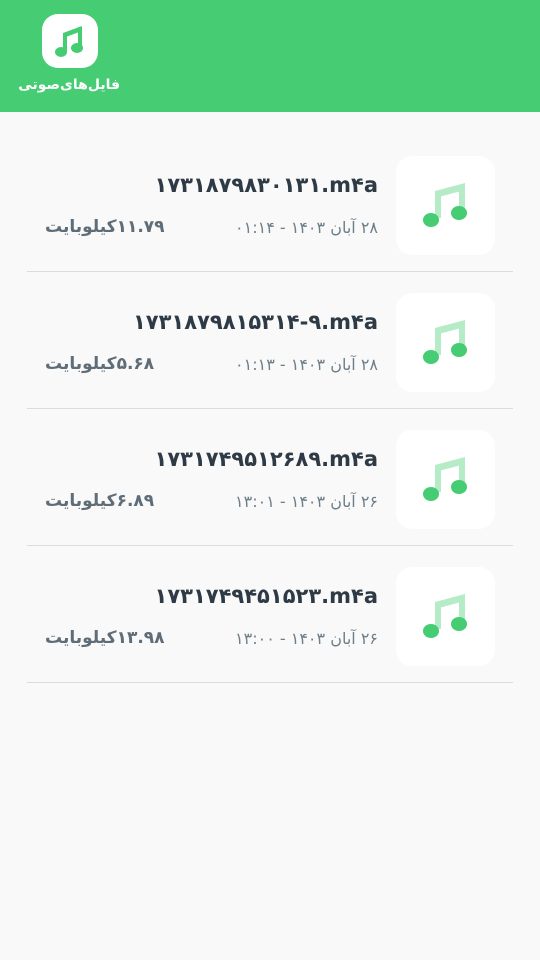 The height and width of the screenshot is (960, 540). Describe the element at coordinates (105, 227) in the screenshot. I see `file-size: ۱۱.۷۹کیلوبایت` at that location.